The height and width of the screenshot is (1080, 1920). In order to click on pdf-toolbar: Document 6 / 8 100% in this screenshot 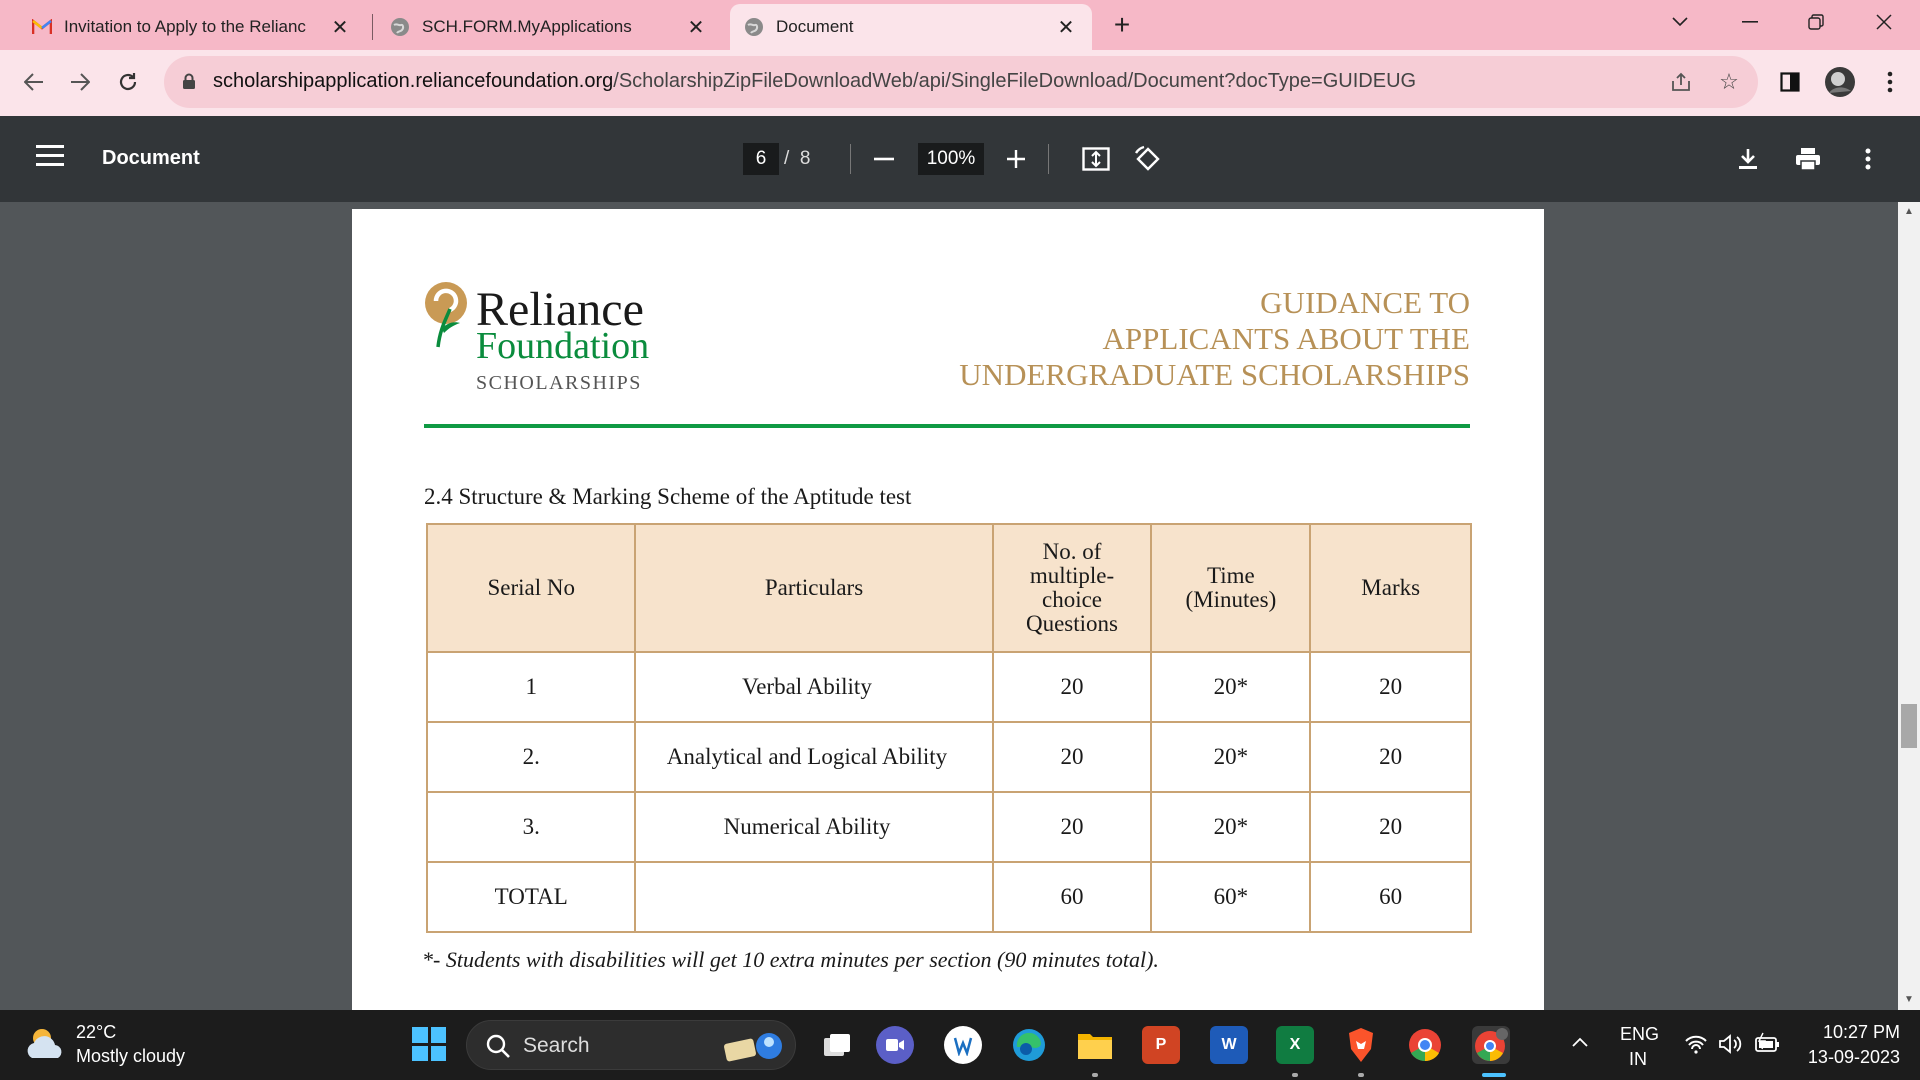, I will do `click(960, 159)`.